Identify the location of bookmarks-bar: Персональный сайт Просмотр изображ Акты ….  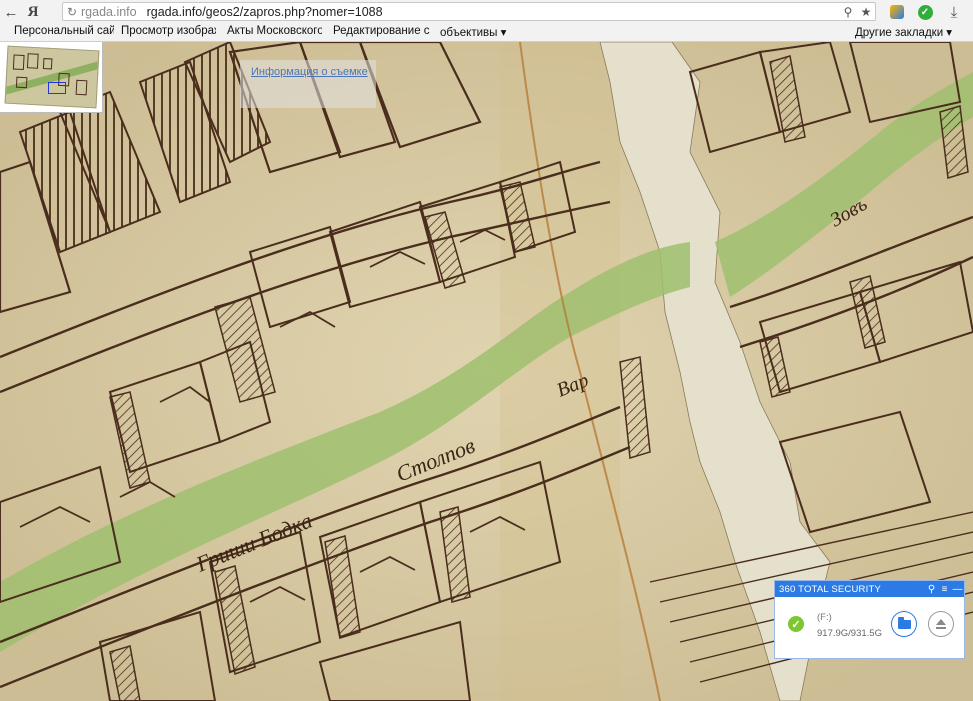
(486, 33).